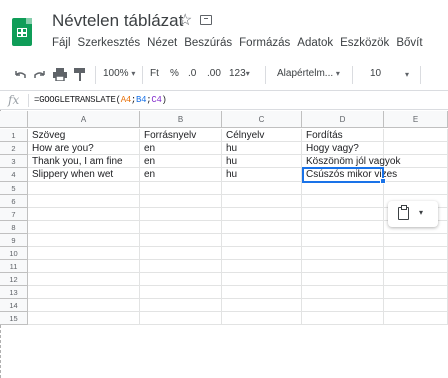 The height and width of the screenshot is (378, 448). I want to click on cell-a2: How are you?, so click(84, 148).